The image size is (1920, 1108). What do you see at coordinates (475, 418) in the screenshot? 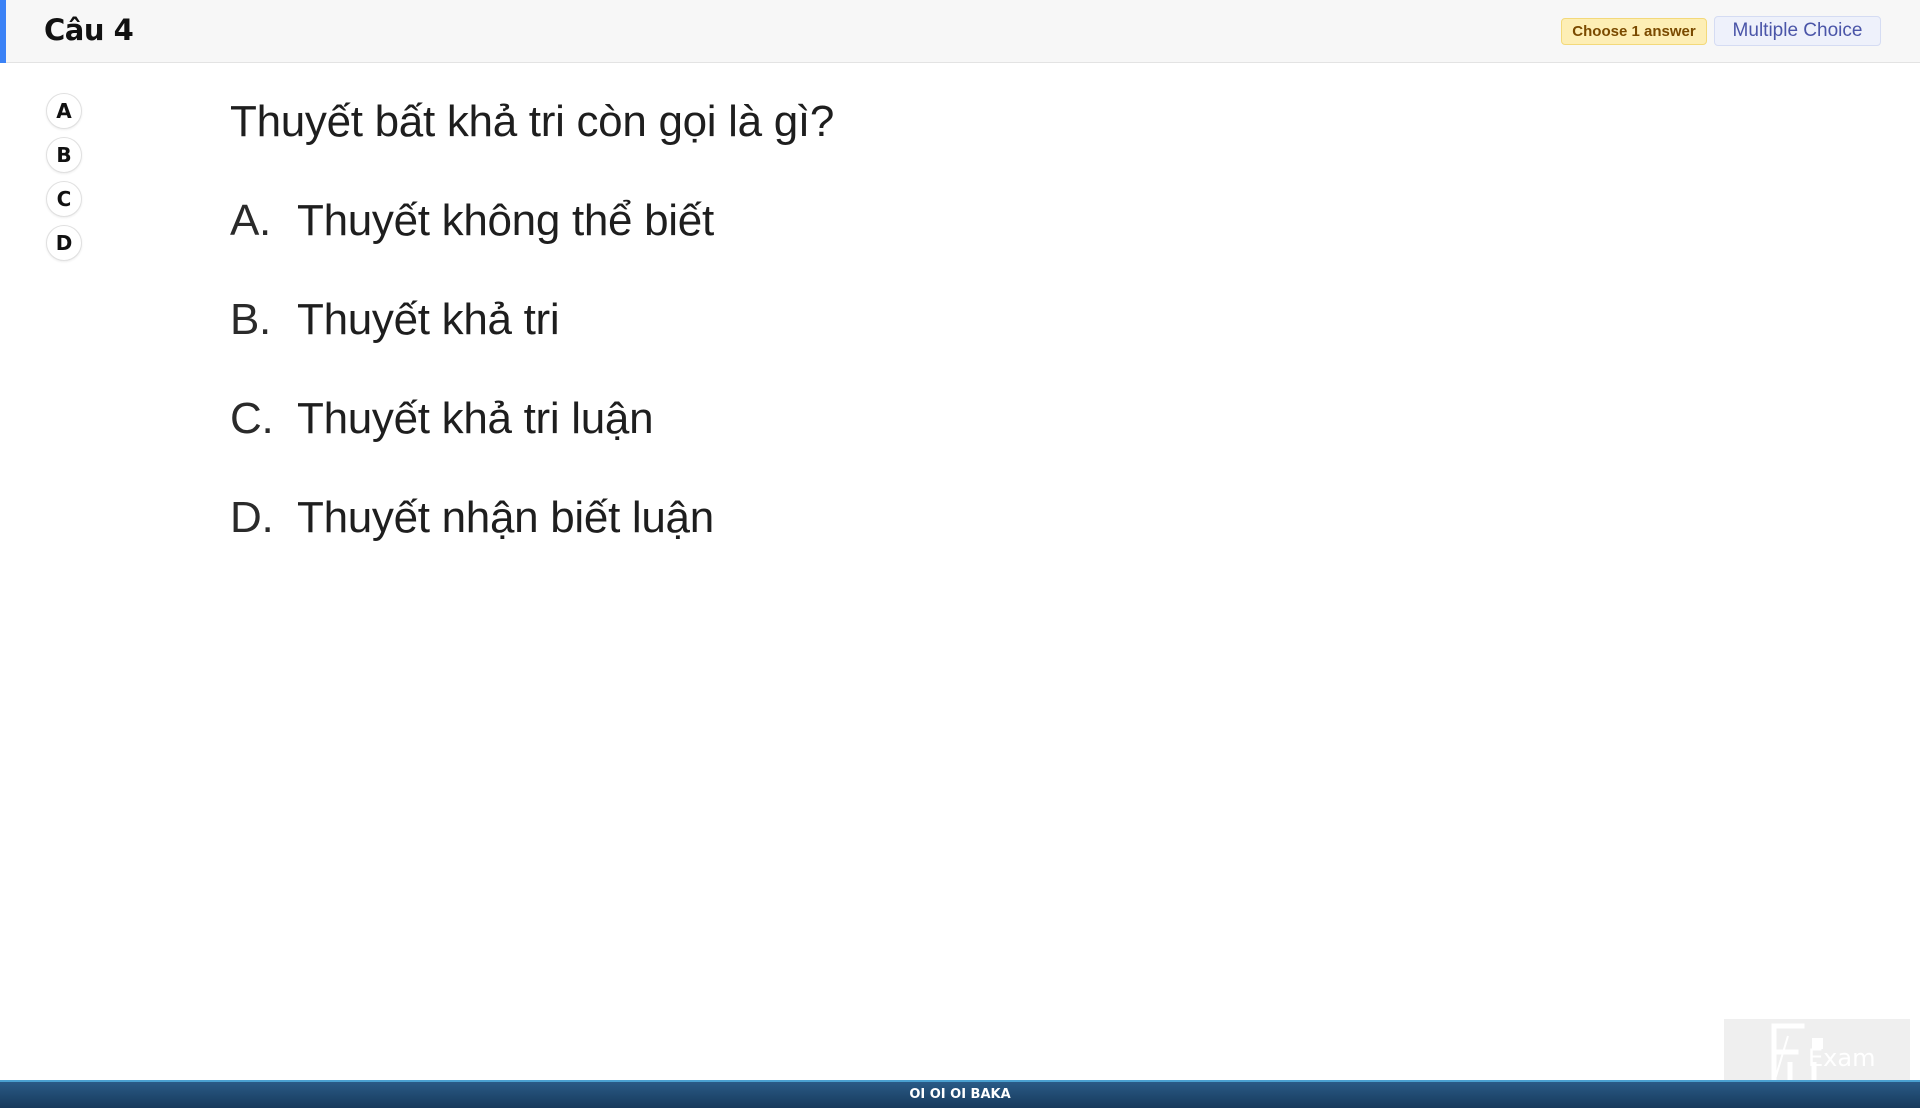
I see `answer-text: Thuyết khả tri luận` at bounding box center [475, 418].